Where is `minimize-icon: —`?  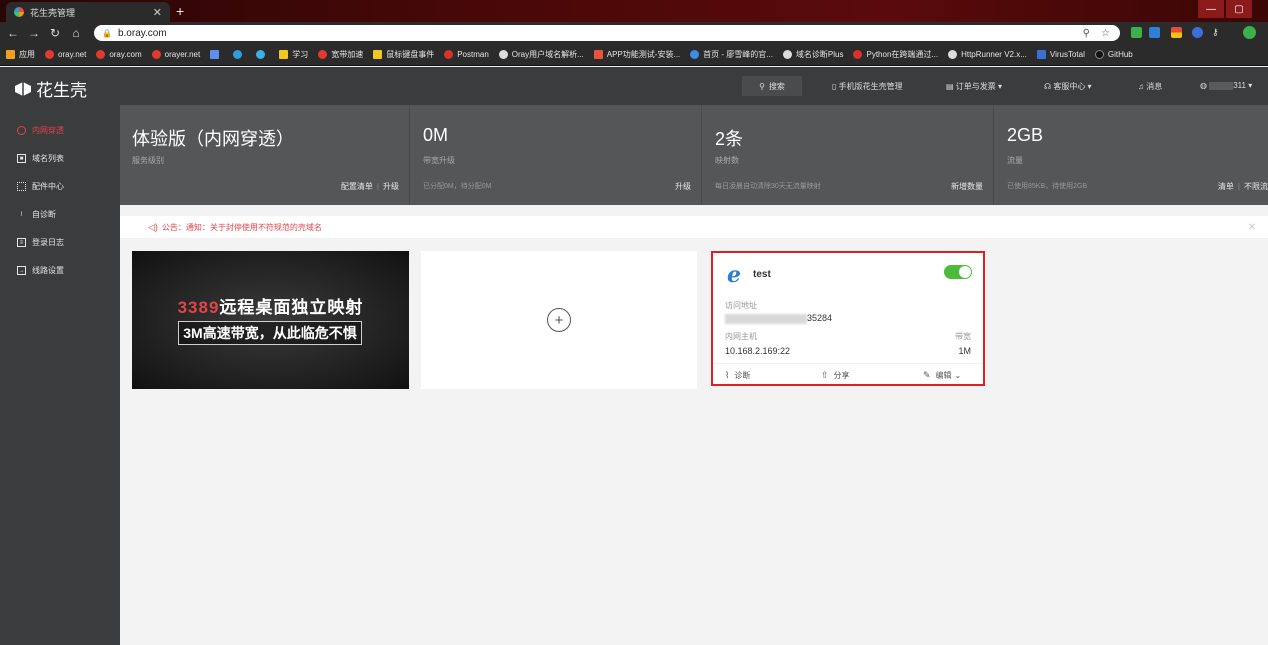 minimize-icon: — is located at coordinates (1211, 9).